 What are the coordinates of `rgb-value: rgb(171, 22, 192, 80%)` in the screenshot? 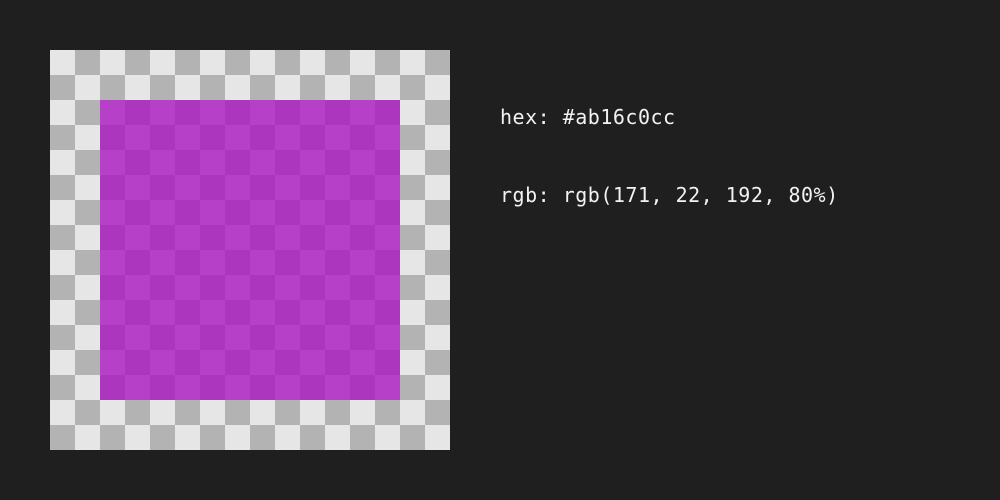 It's located at (700, 195).